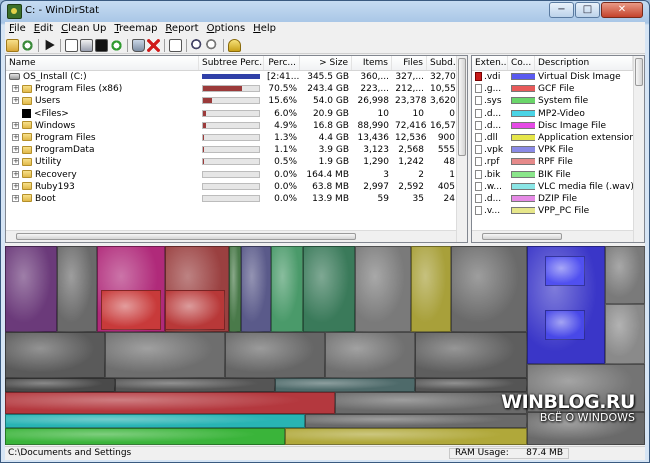 This screenshot has width=650, height=463. What do you see at coordinates (71, 45) in the screenshot?
I see `copy-icon` at bounding box center [71, 45].